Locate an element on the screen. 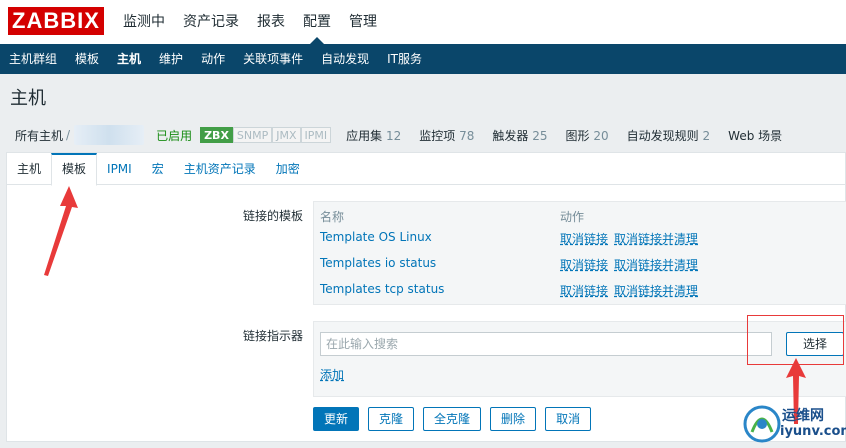 The image size is (846, 448). delete-button: 删除 is located at coordinates (513, 419).